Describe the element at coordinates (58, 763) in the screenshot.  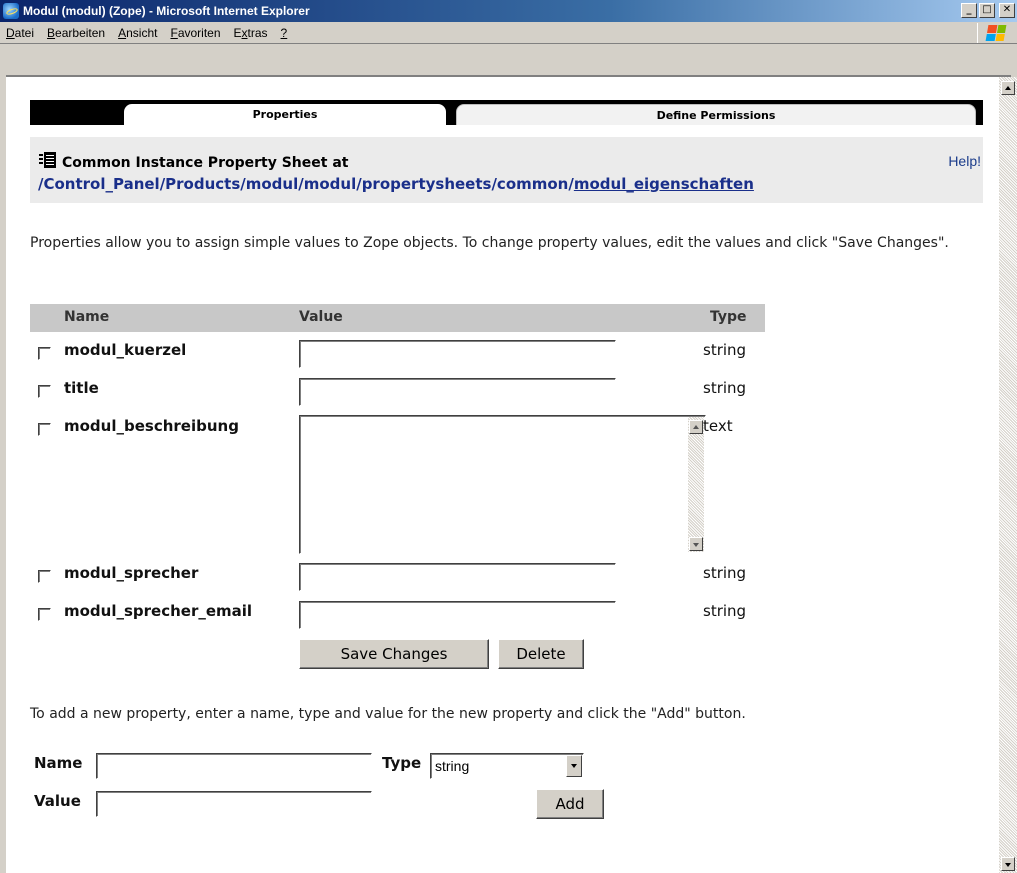
I see `new-name-label: Name` at that location.